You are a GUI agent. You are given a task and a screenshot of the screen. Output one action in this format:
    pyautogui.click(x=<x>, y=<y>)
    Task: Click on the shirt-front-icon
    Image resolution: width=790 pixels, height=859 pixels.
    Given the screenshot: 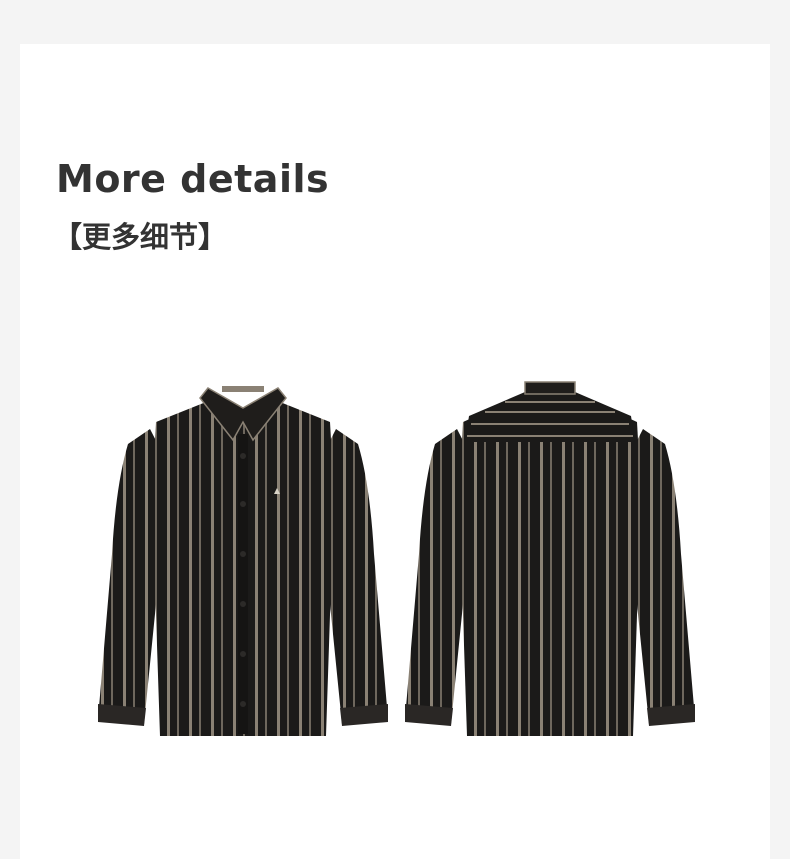 What is the action you would take?
    pyautogui.click(x=243, y=561)
    